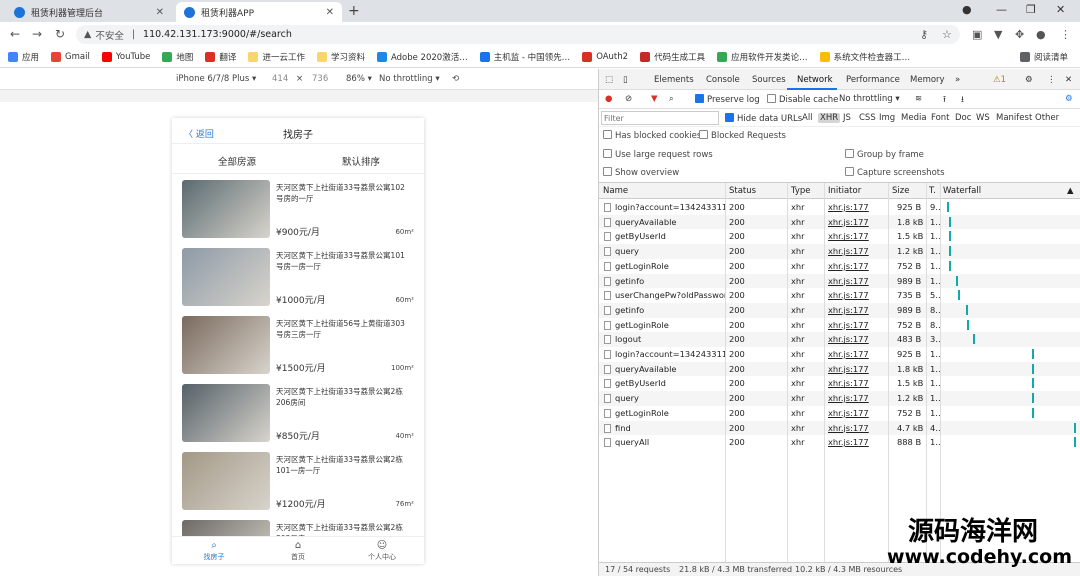 This screenshot has height=576, width=1080. I want to click on bookmark-item: YouTube, so click(125, 57).